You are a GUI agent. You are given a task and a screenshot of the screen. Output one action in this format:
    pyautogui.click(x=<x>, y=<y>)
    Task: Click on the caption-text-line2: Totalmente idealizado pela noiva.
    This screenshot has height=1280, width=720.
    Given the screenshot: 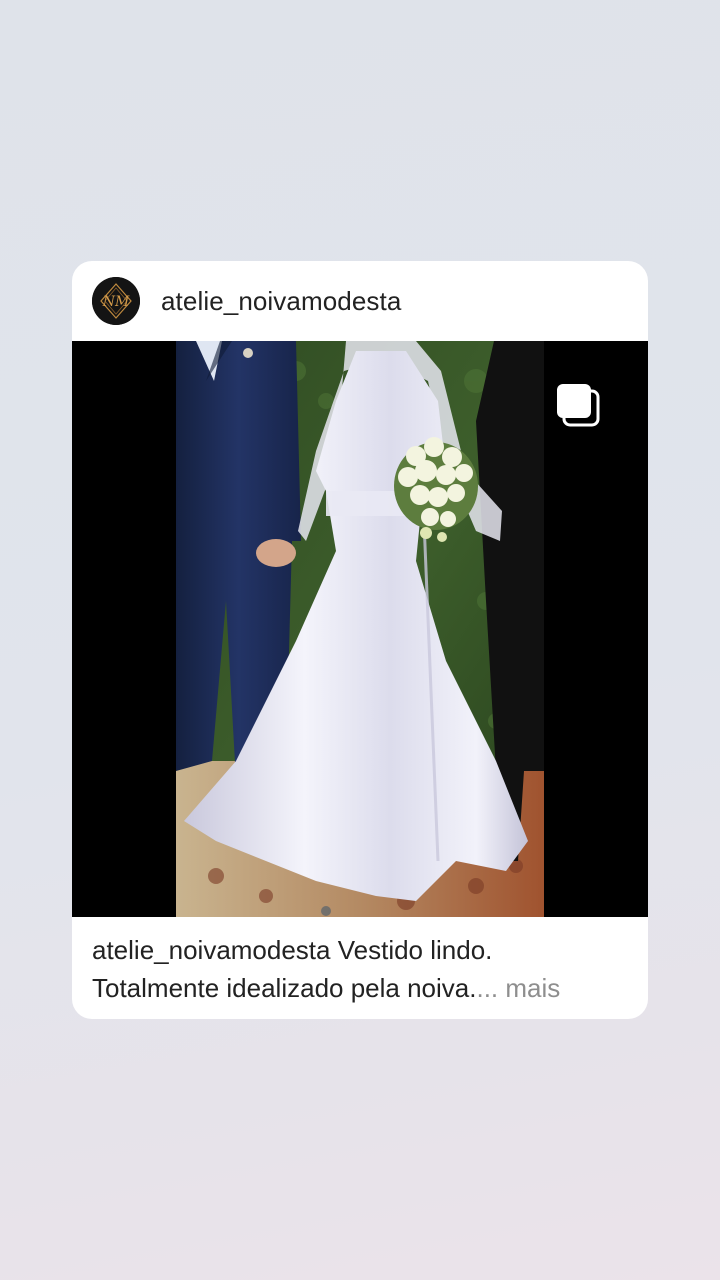 What is the action you would take?
    pyautogui.click(x=284, y=988)
    